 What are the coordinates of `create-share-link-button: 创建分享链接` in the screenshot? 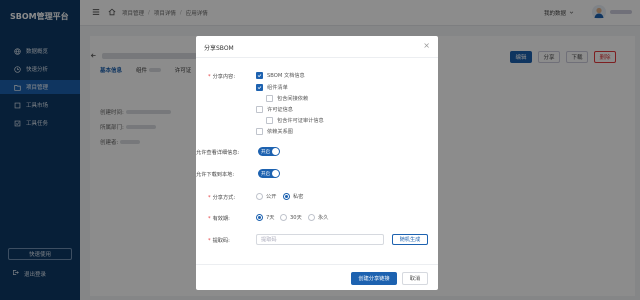 It's located at (374, 278).